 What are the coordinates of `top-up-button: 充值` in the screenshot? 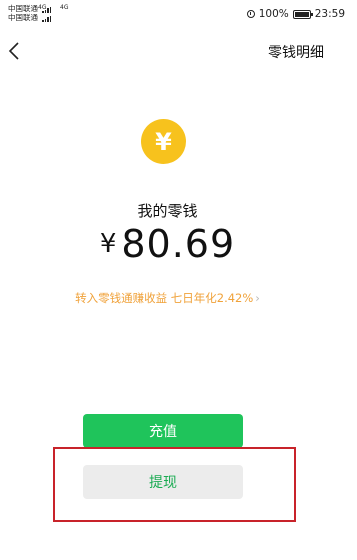 It's located at (163, 431).